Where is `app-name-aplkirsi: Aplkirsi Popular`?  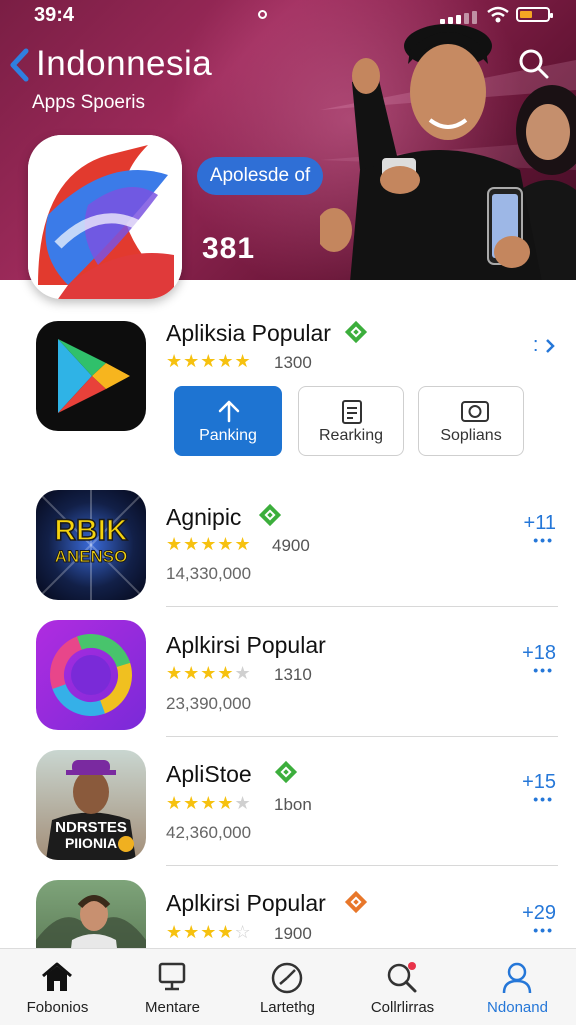
app-name-aplkirsi: Aplkirsi Popular is located at coordinates (246, 645).